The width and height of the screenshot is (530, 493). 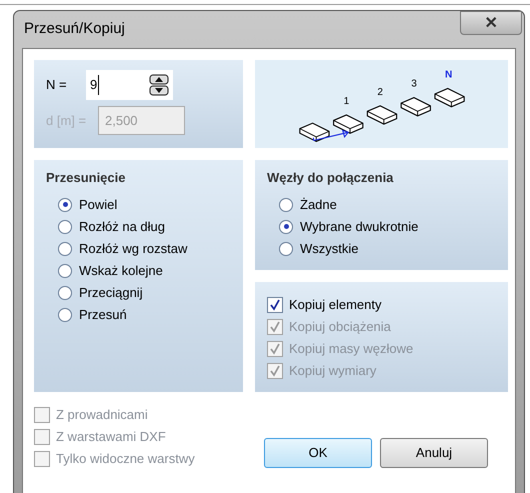 I want to click on option-label: Kopiuj obciążenia, so click(x=340, y=327).